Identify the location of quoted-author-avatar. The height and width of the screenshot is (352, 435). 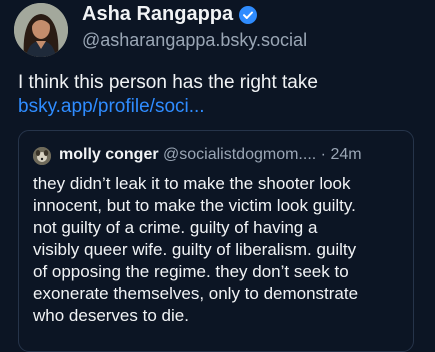
(42, 156).